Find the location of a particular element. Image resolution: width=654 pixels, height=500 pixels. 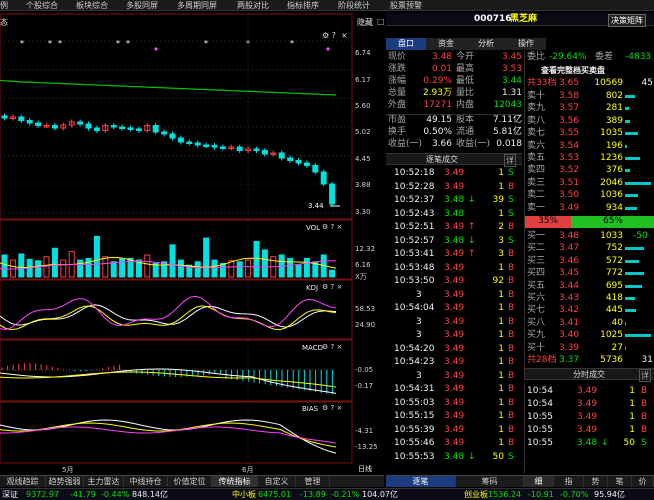

tick-time: 10:52:37 is located at coordinates (414, 200).